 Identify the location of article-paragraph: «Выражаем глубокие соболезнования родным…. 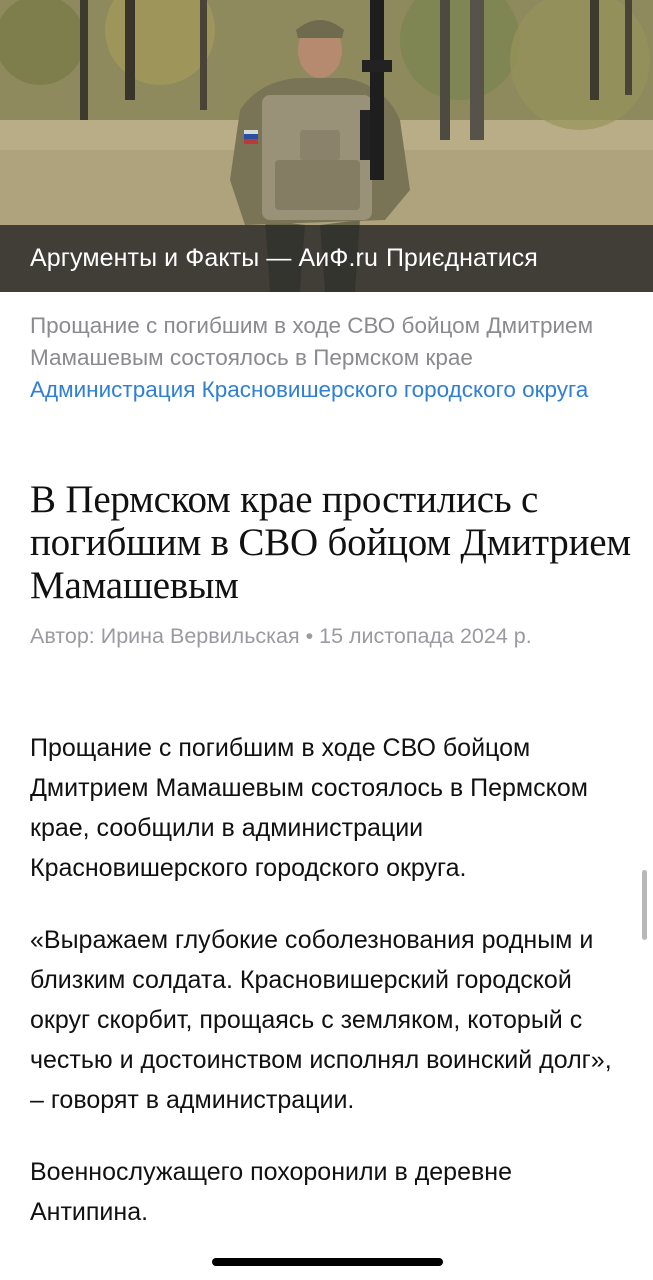
(321, 1020).